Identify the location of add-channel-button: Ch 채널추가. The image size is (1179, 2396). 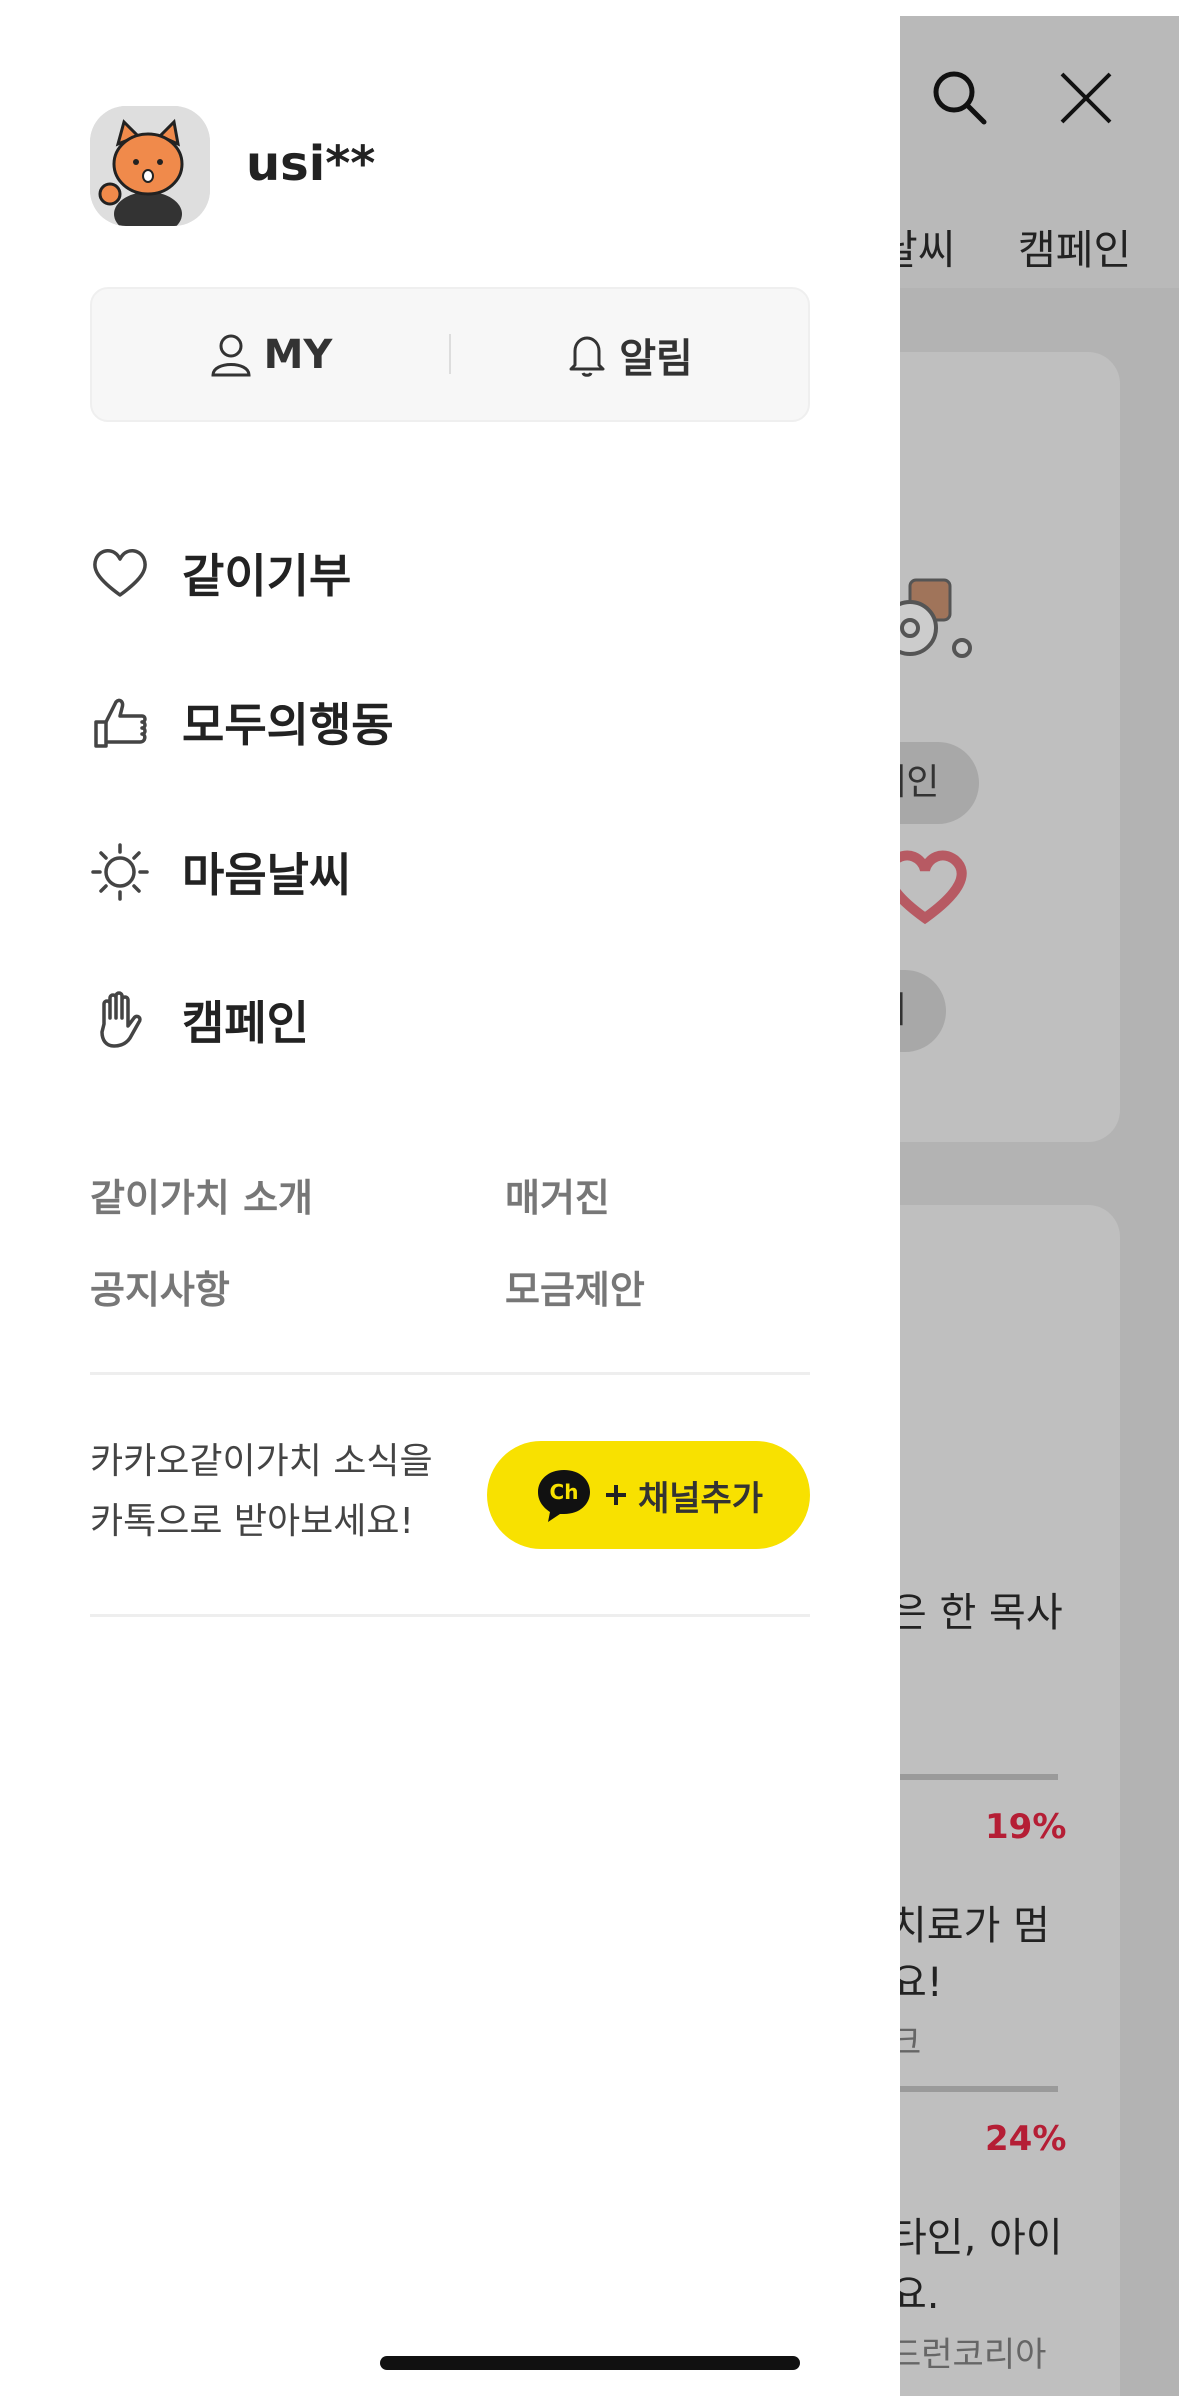
(648, 1495).